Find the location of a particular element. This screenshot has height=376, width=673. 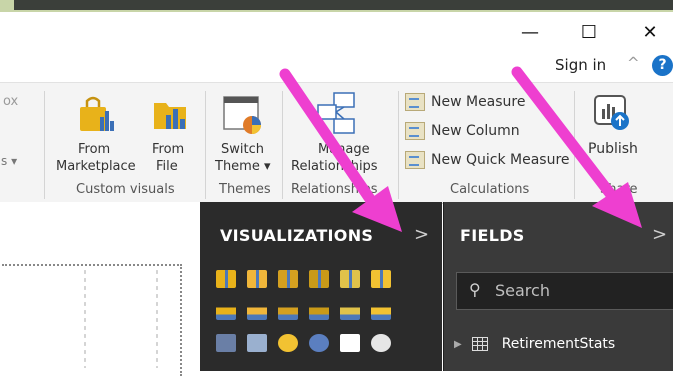

from-marketplace-button: From Marketplace is located at coordinates (98, 133).